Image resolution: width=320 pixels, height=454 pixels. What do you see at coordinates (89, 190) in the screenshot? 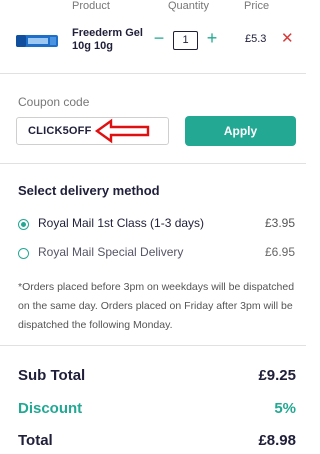
I see `delivery-section-title: Select delivery method` at bounding box center [89, 190].